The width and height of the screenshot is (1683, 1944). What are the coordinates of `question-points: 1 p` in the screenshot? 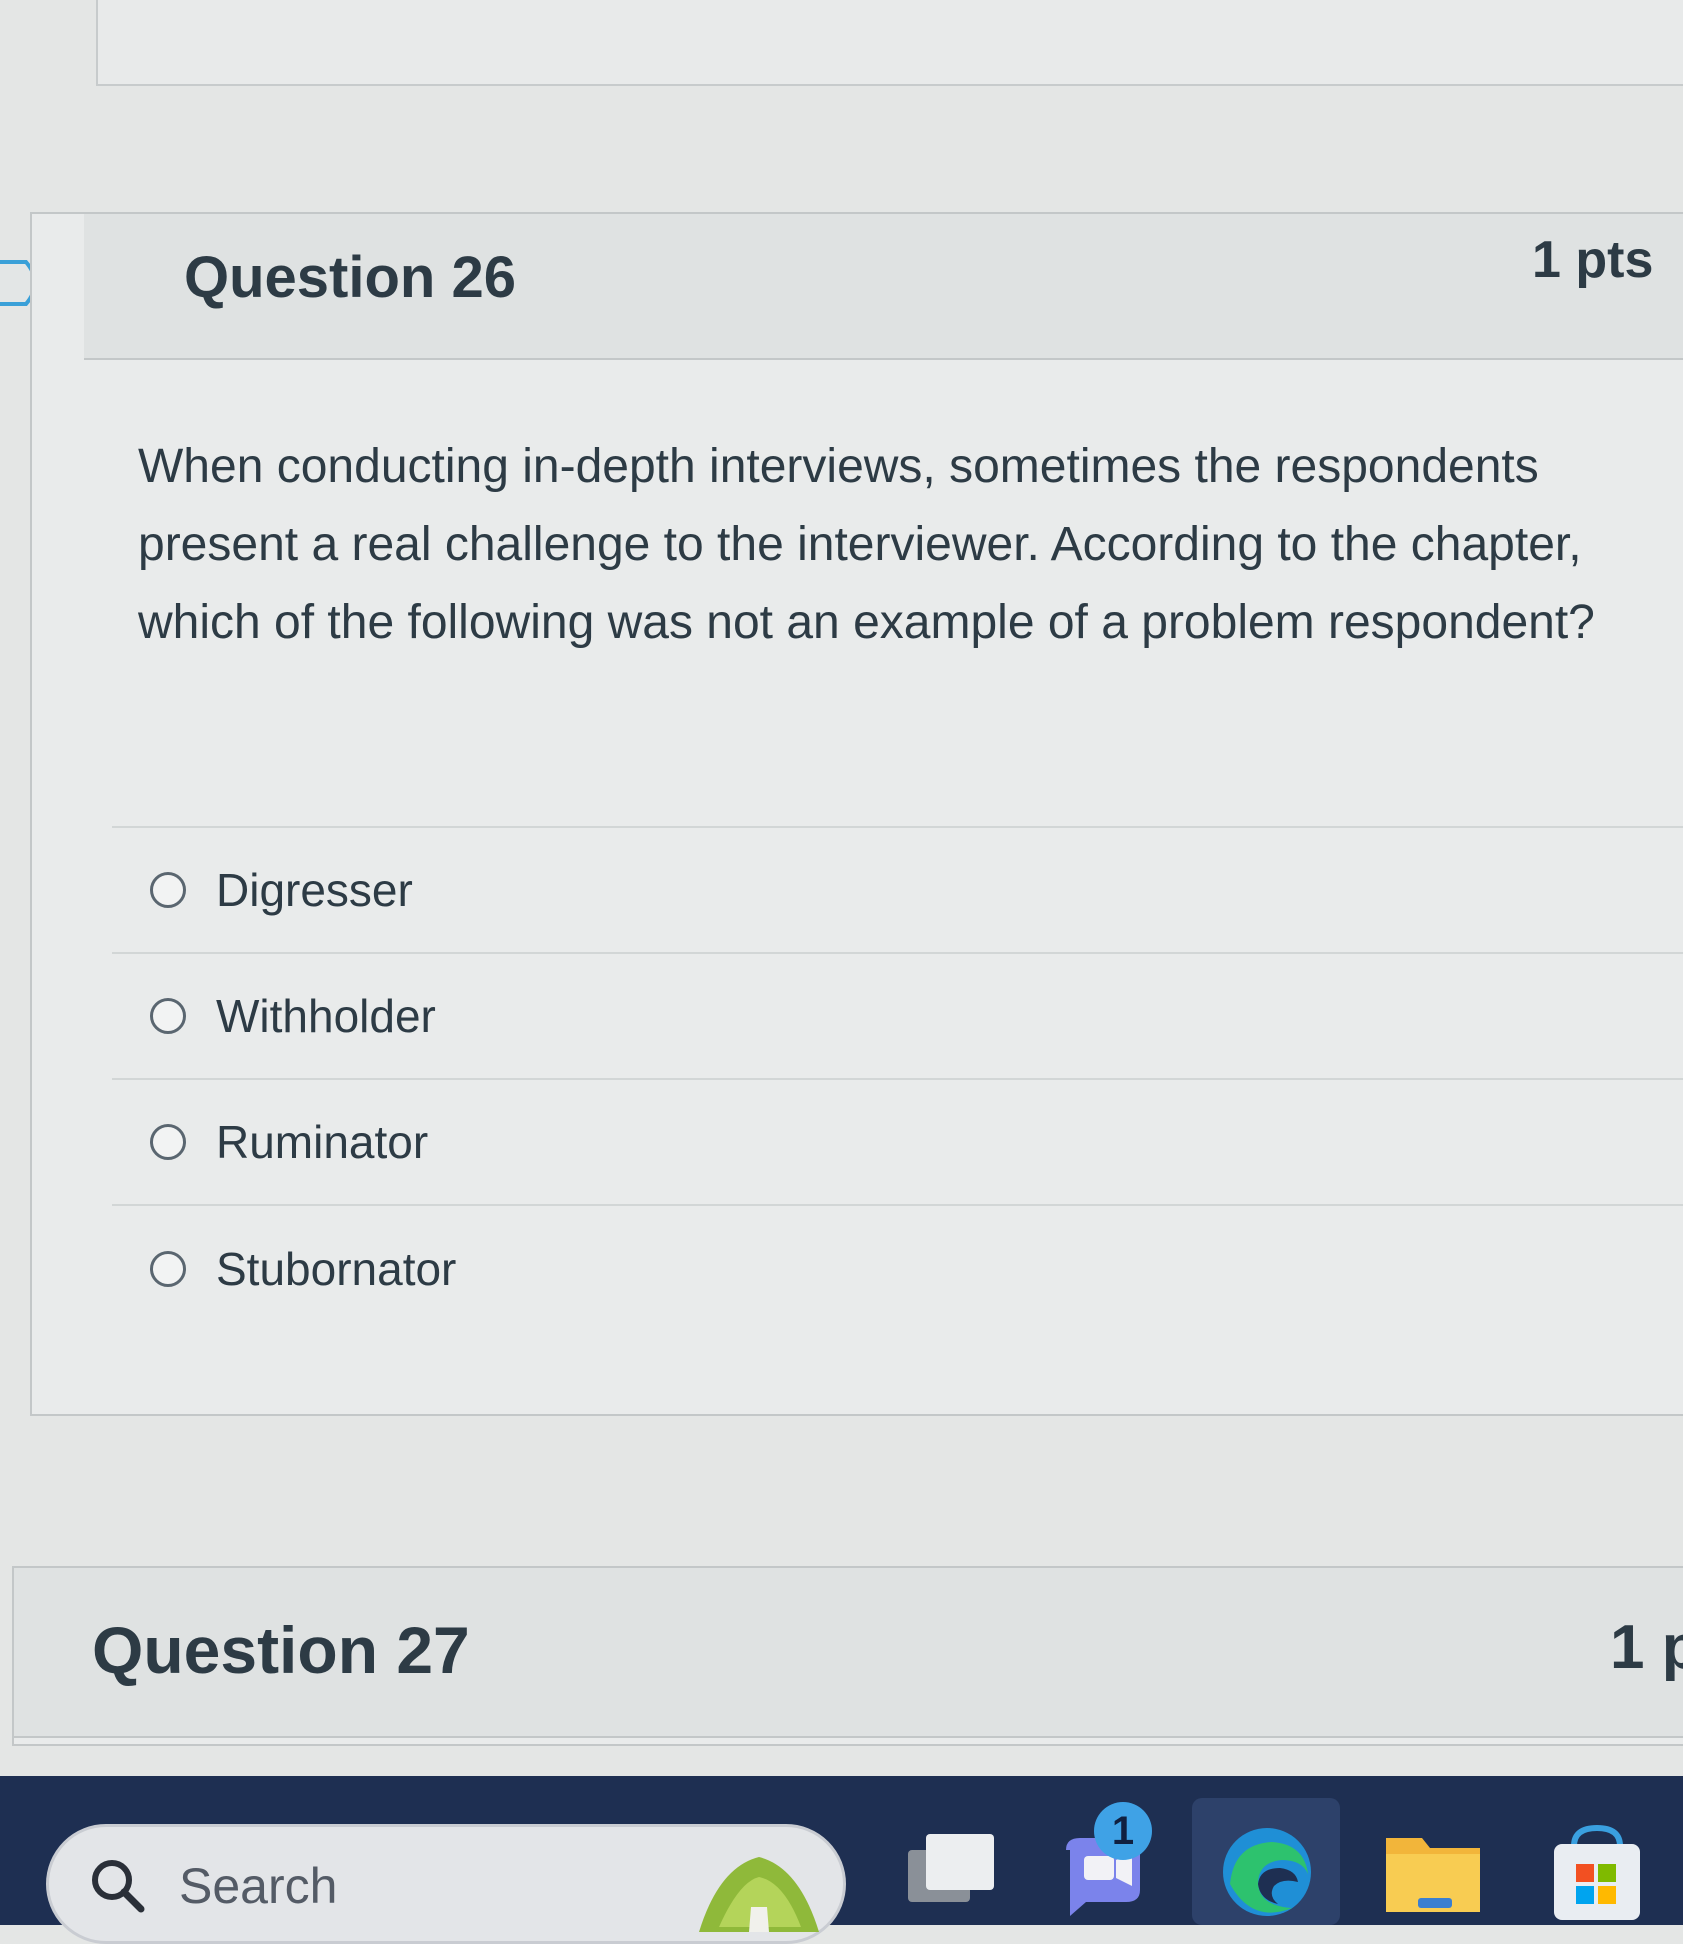 It's located at (1646, 1647).